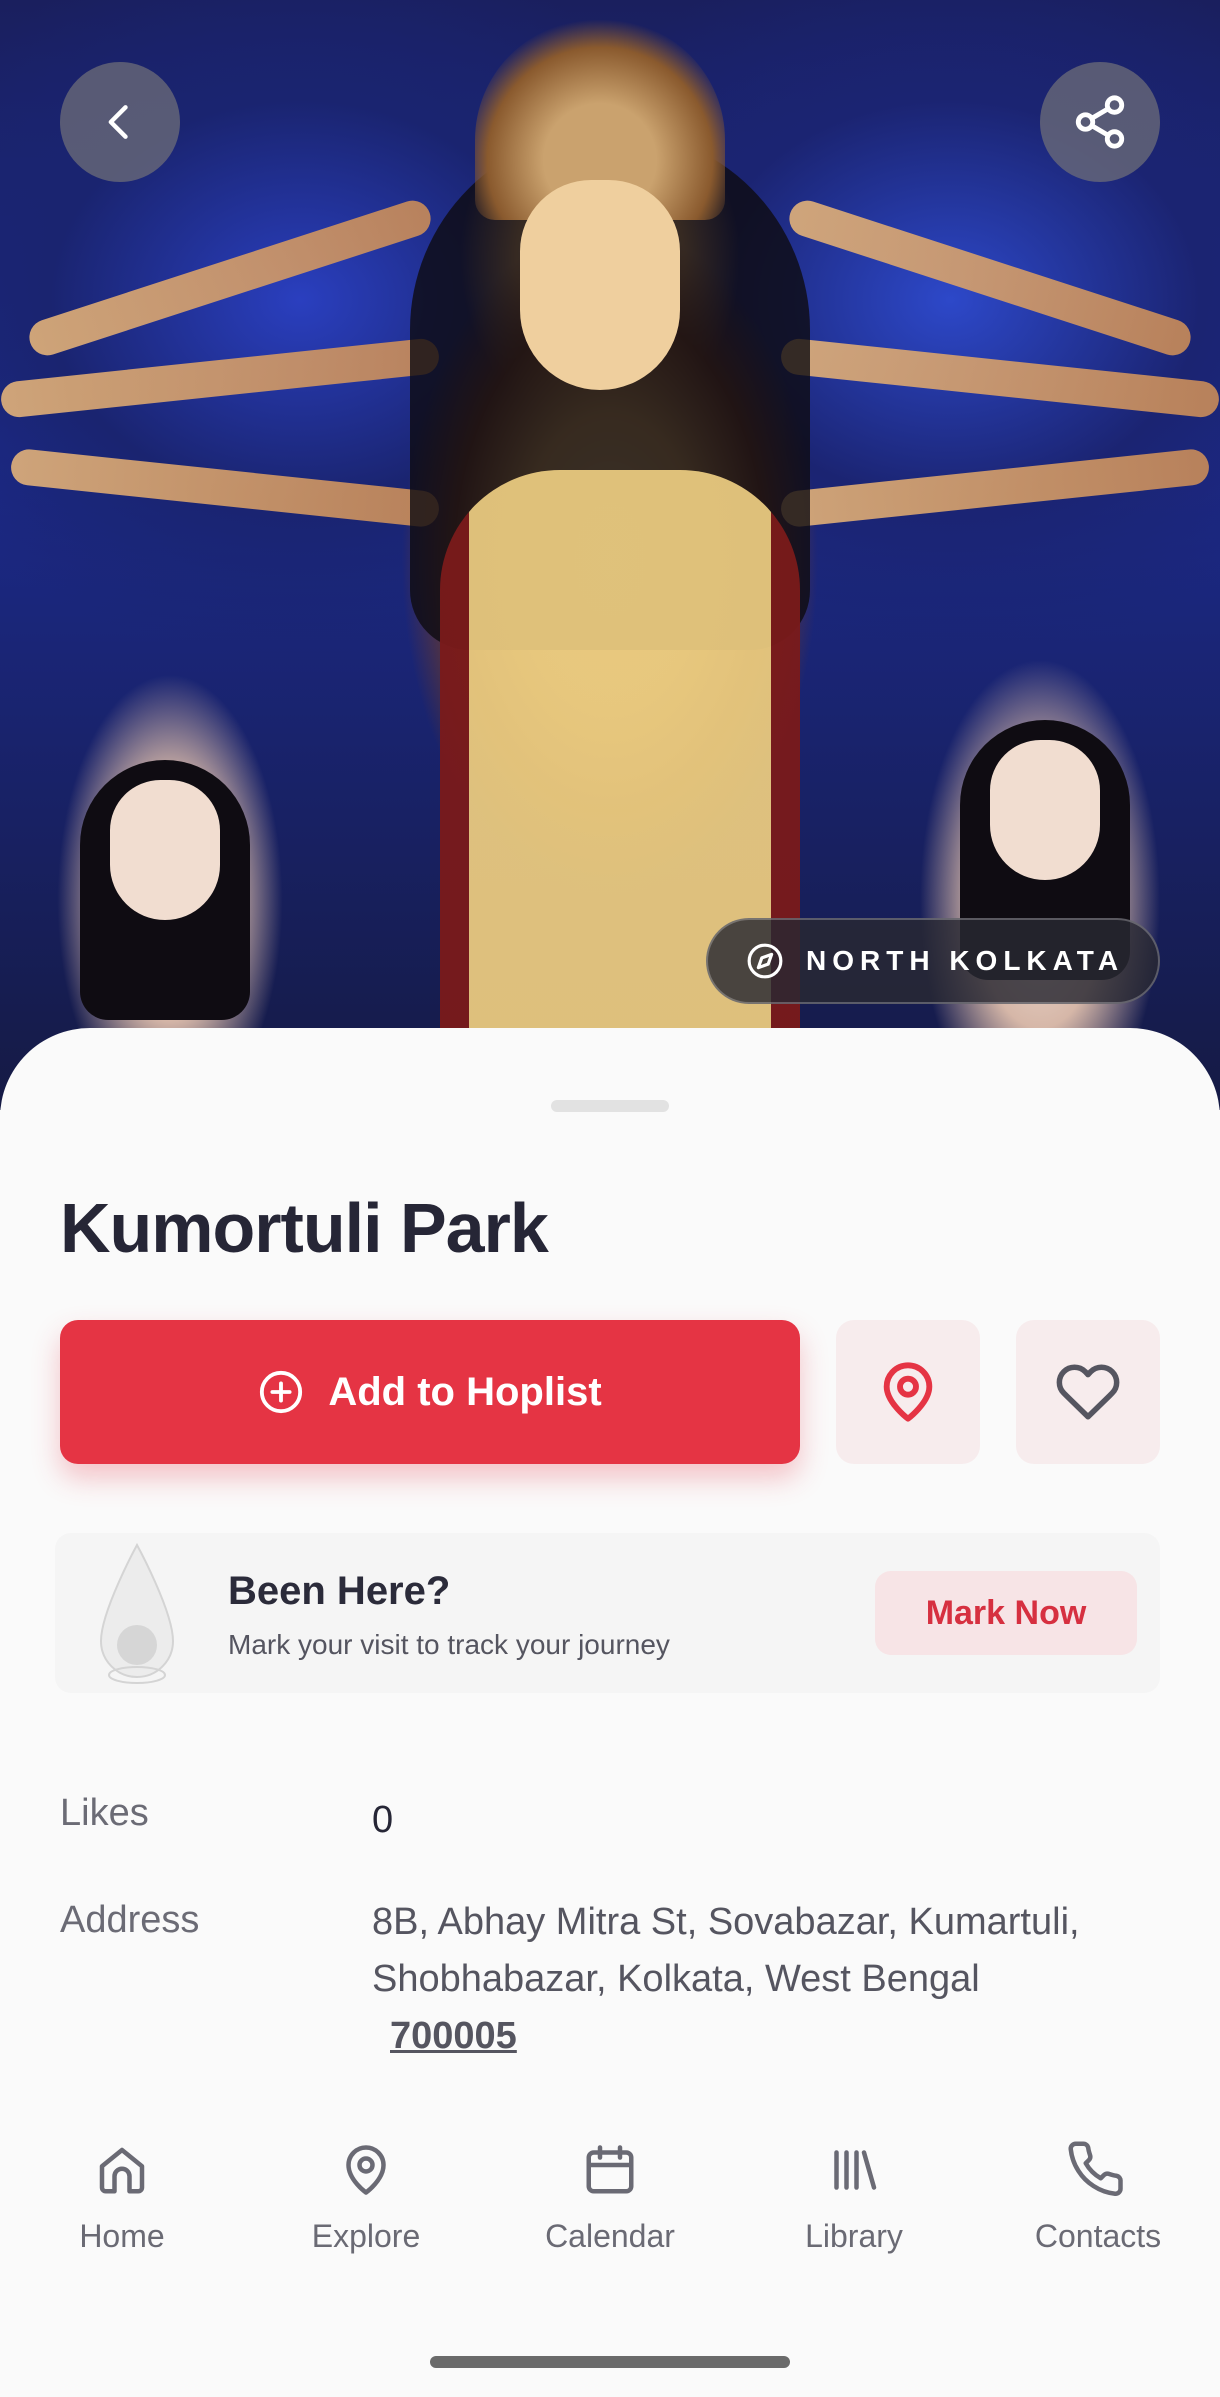  I want to click on address-label: Address, so click(130, 1920).